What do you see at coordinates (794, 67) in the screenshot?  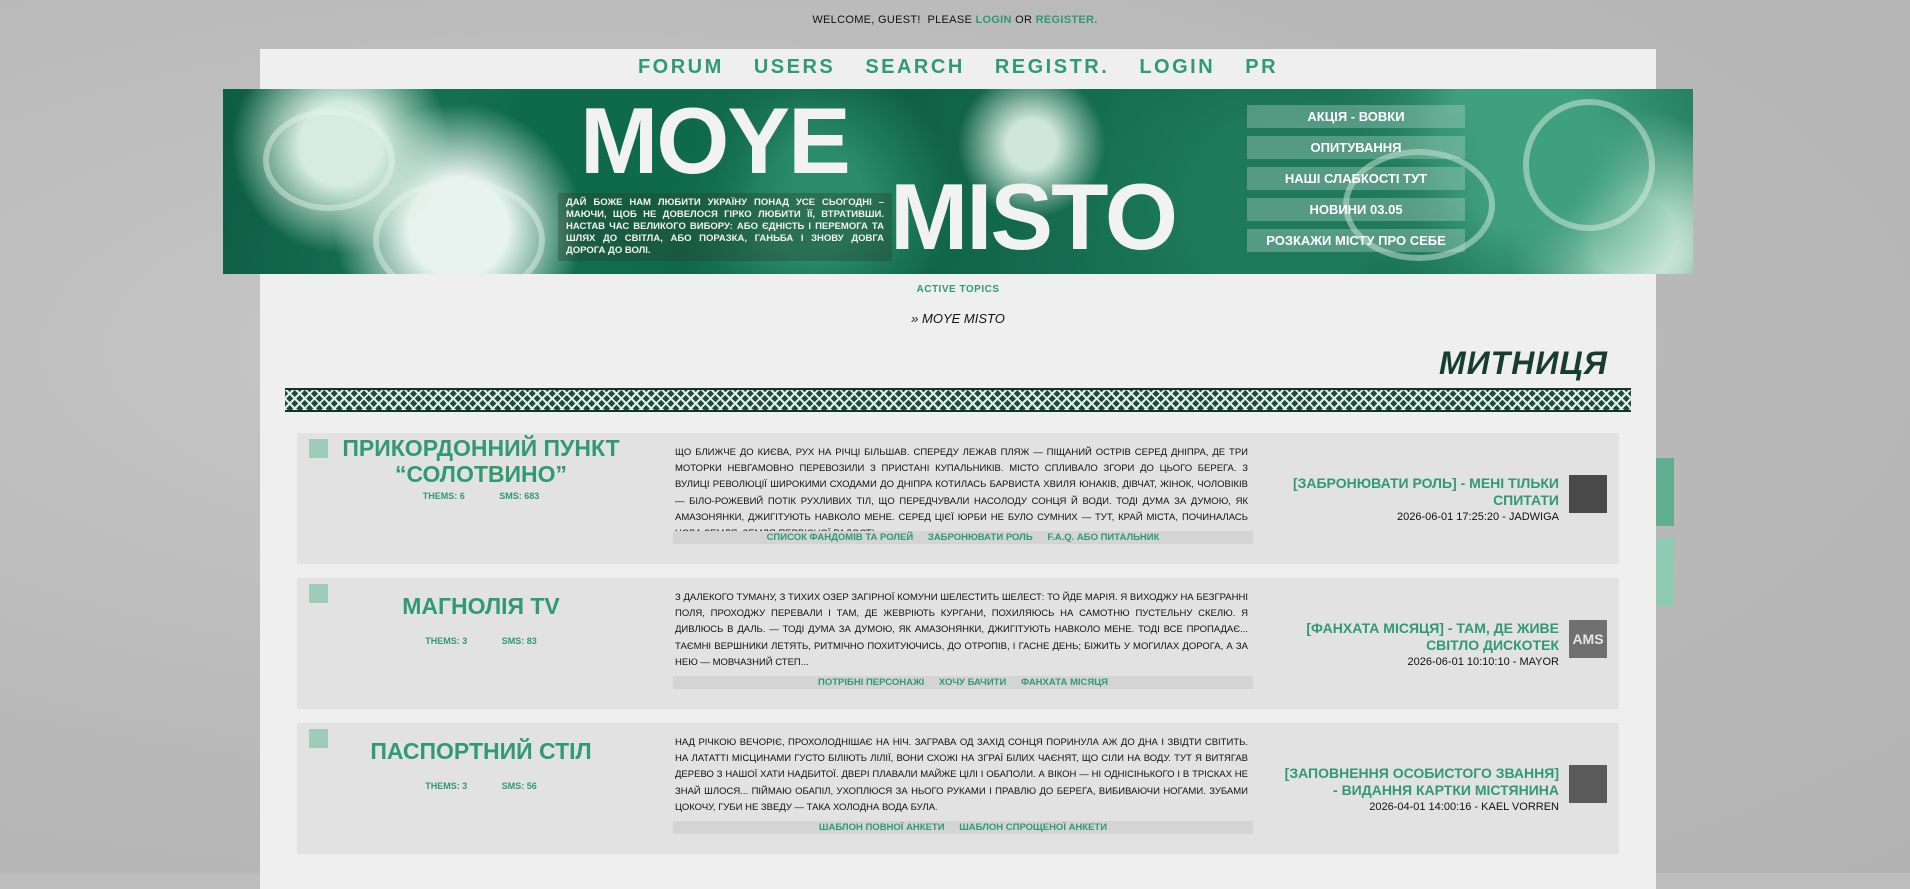 I see `nav-users: USERS` at bounding box center [794, 67].